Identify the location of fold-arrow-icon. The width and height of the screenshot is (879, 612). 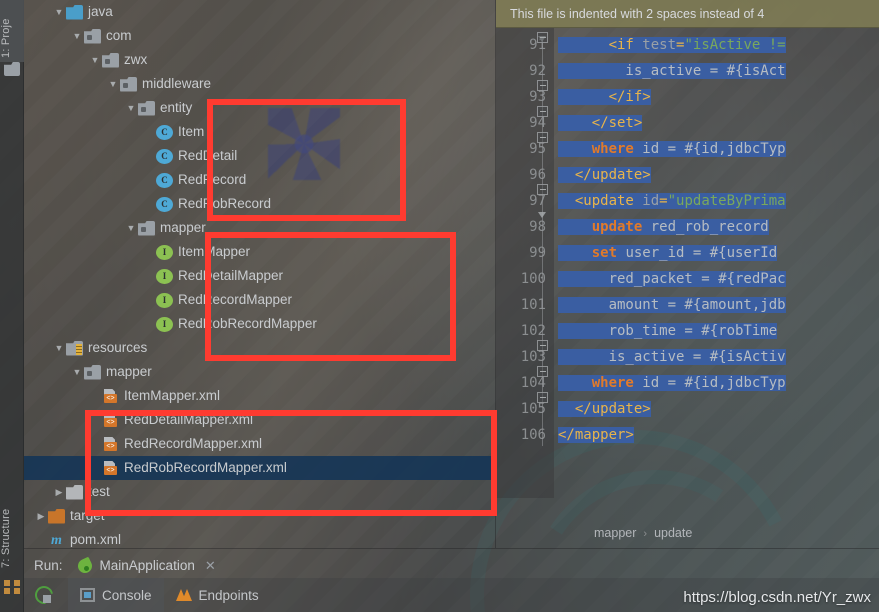
(542, 216).